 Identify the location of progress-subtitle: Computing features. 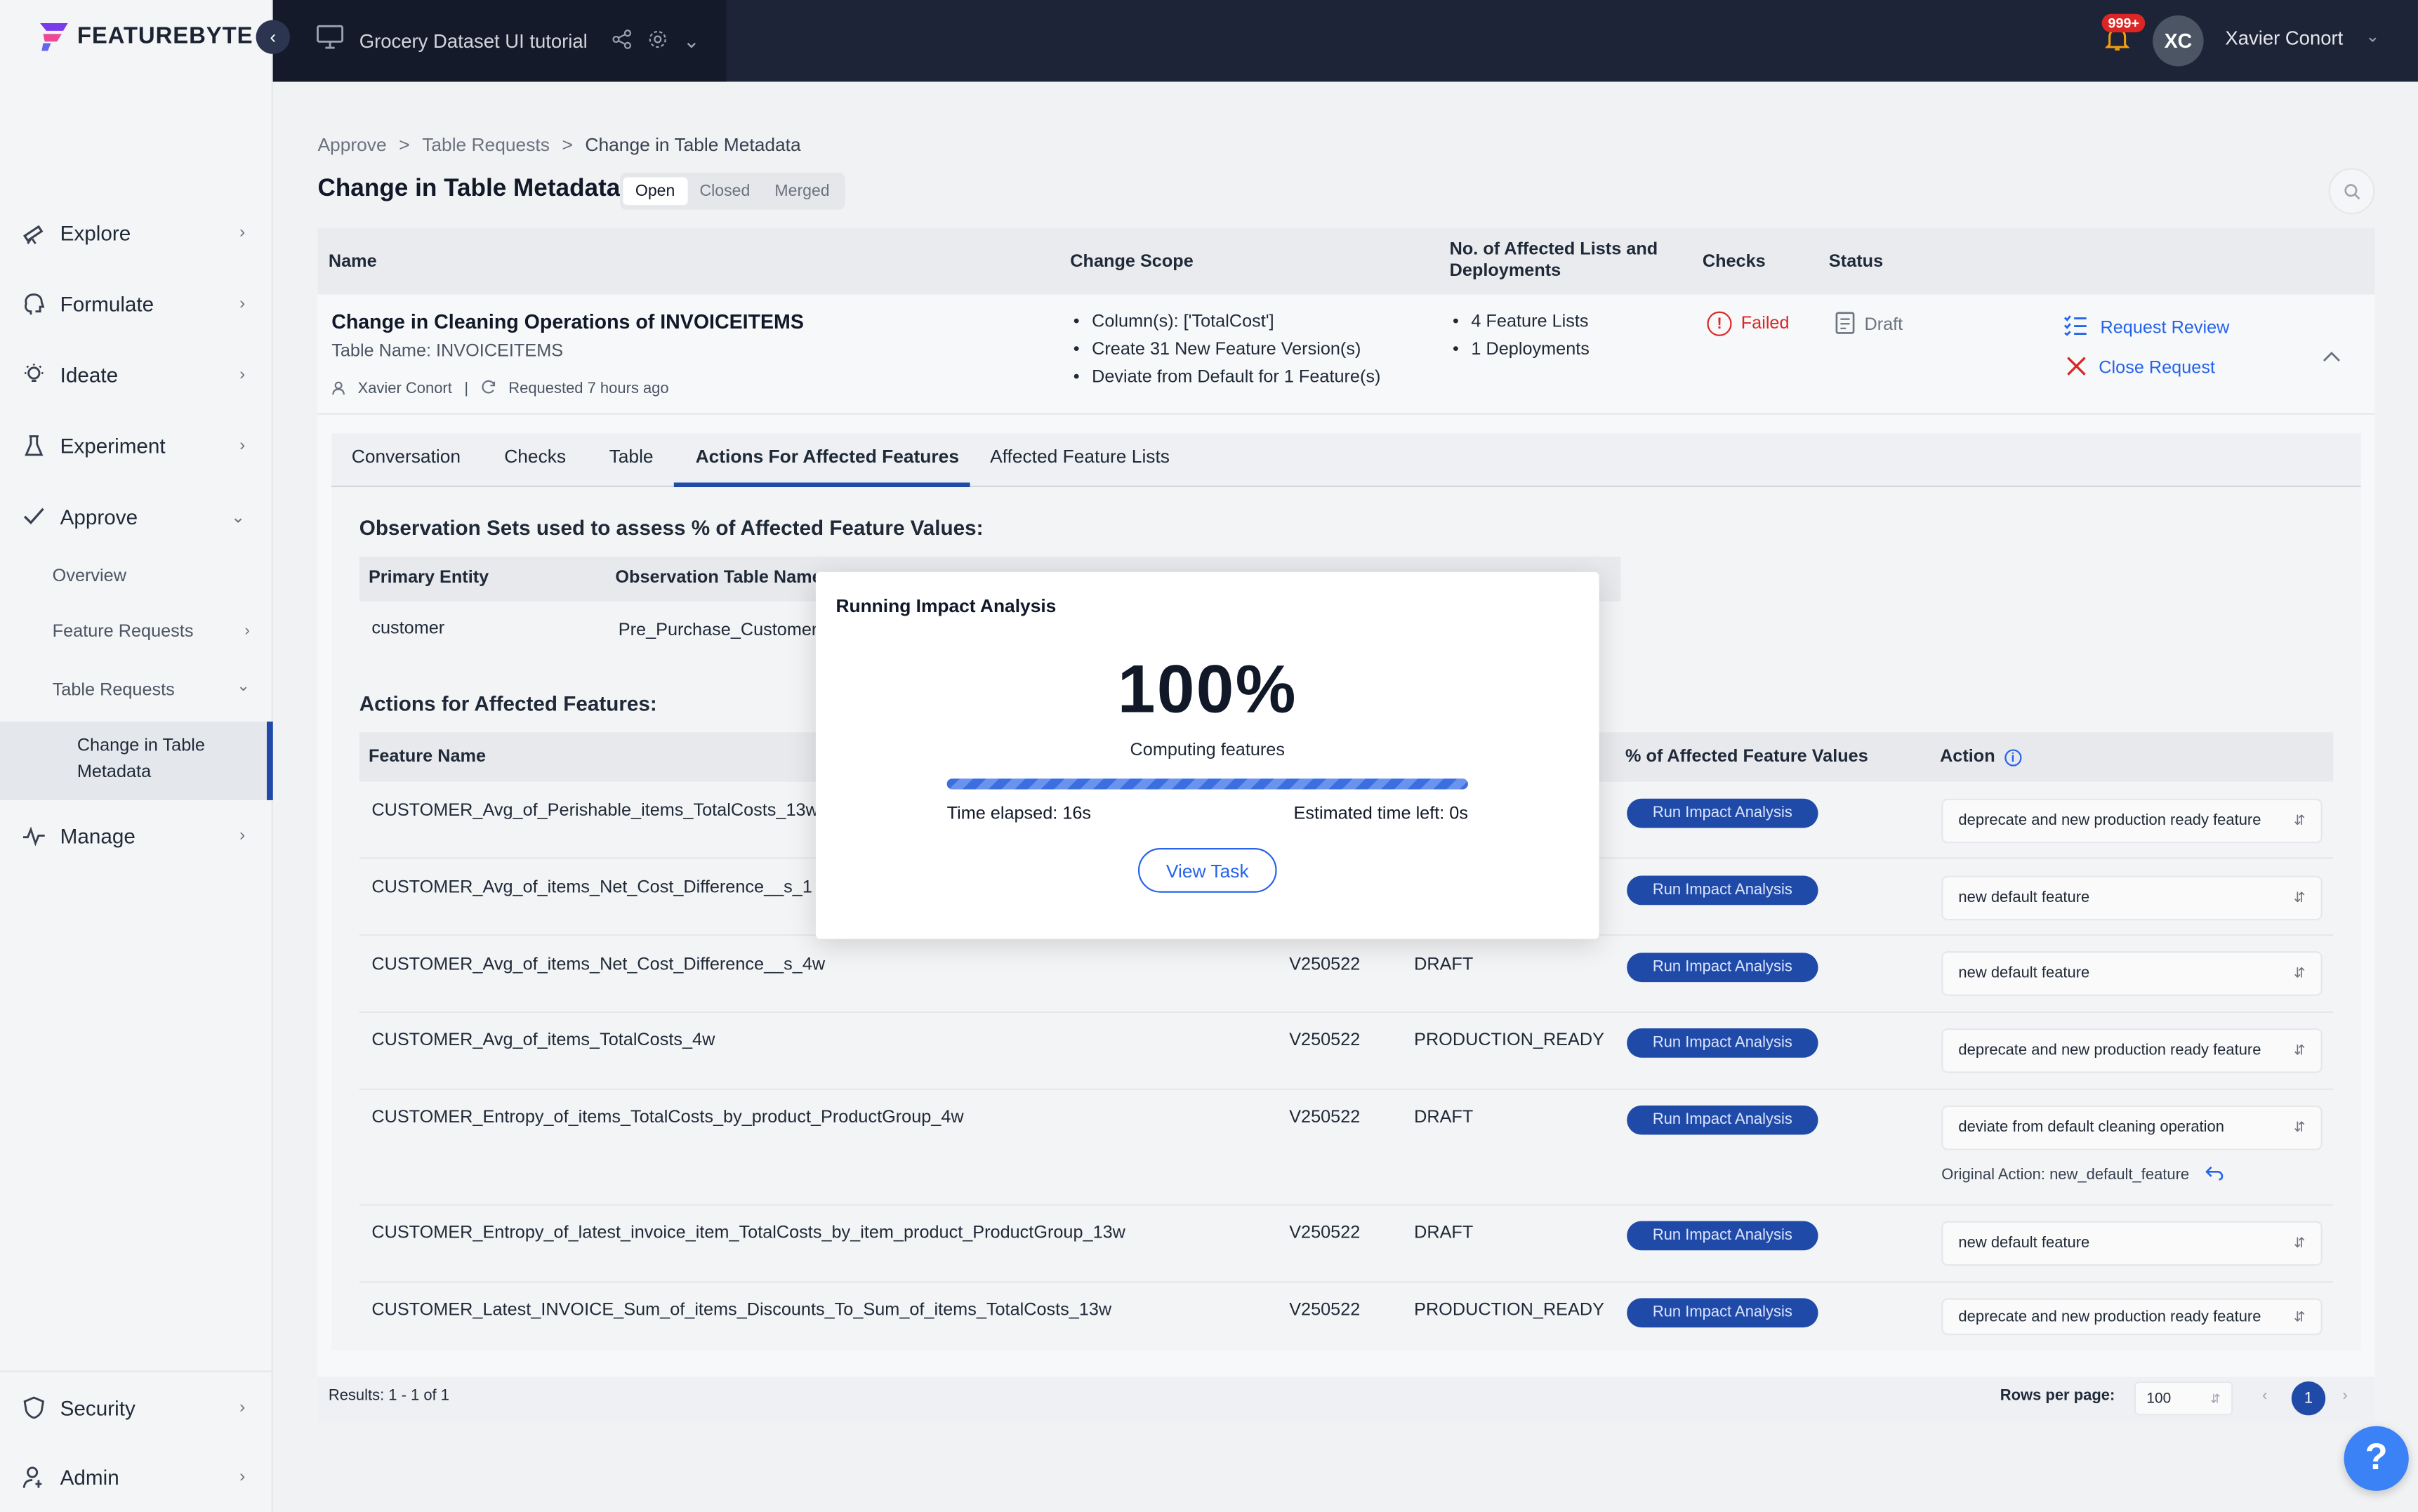
(1208, 750).